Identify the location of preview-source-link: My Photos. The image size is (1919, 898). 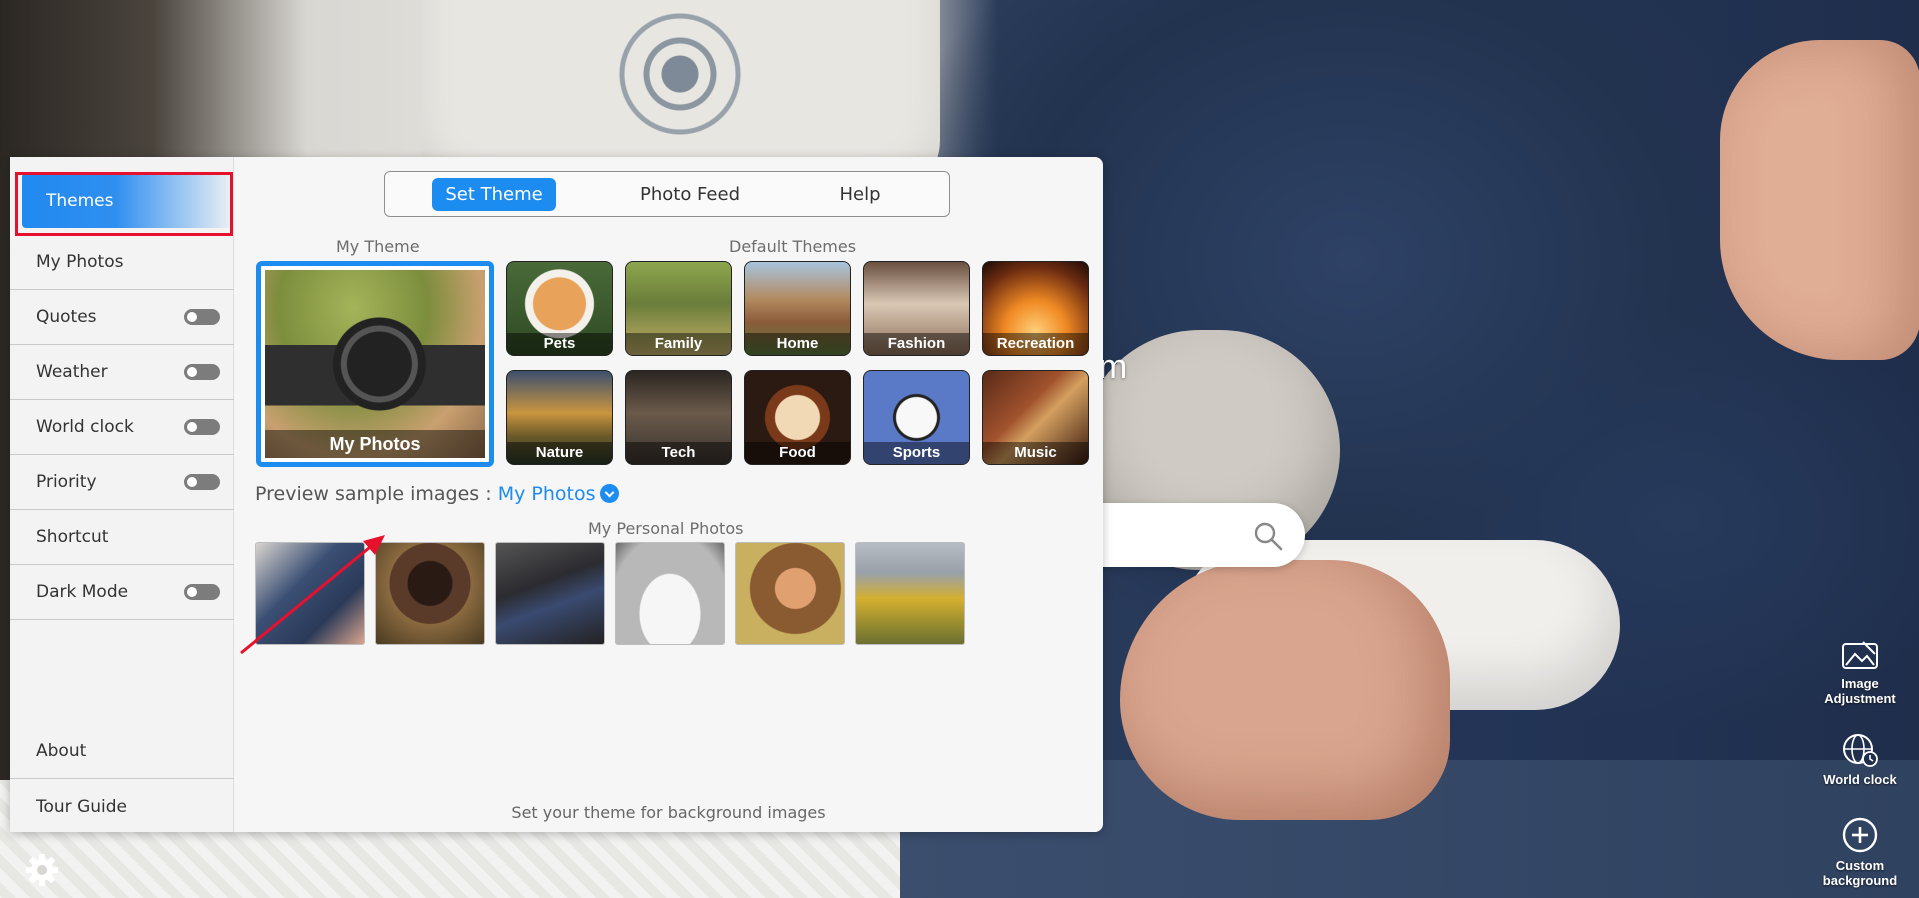
(547, 494).